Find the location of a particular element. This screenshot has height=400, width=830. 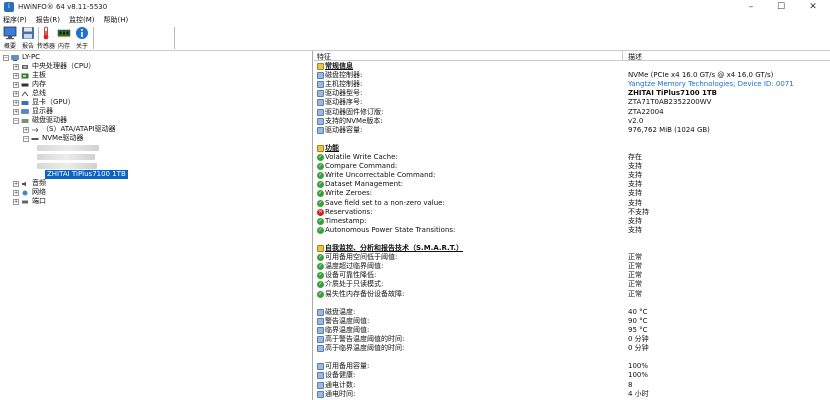

detail-row: 驱动器序号: ZTA71T0AB2352200WV is located at coordinates (572, 102).